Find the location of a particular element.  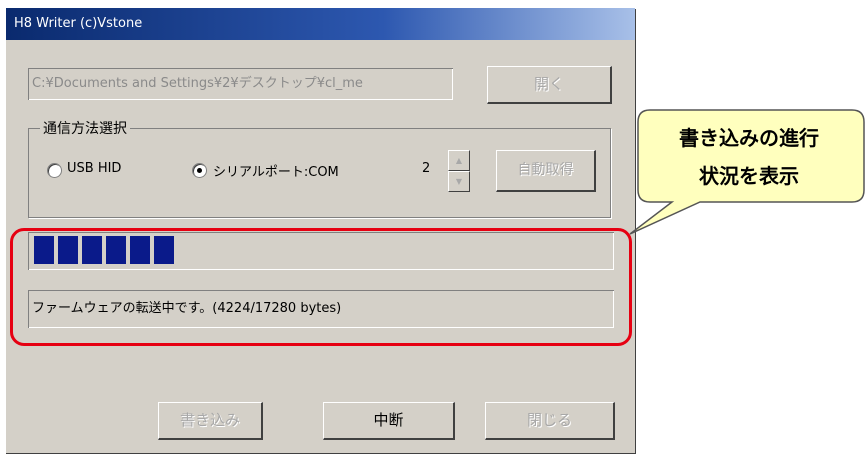

callout-bubble is located at coordinates (747, 172).